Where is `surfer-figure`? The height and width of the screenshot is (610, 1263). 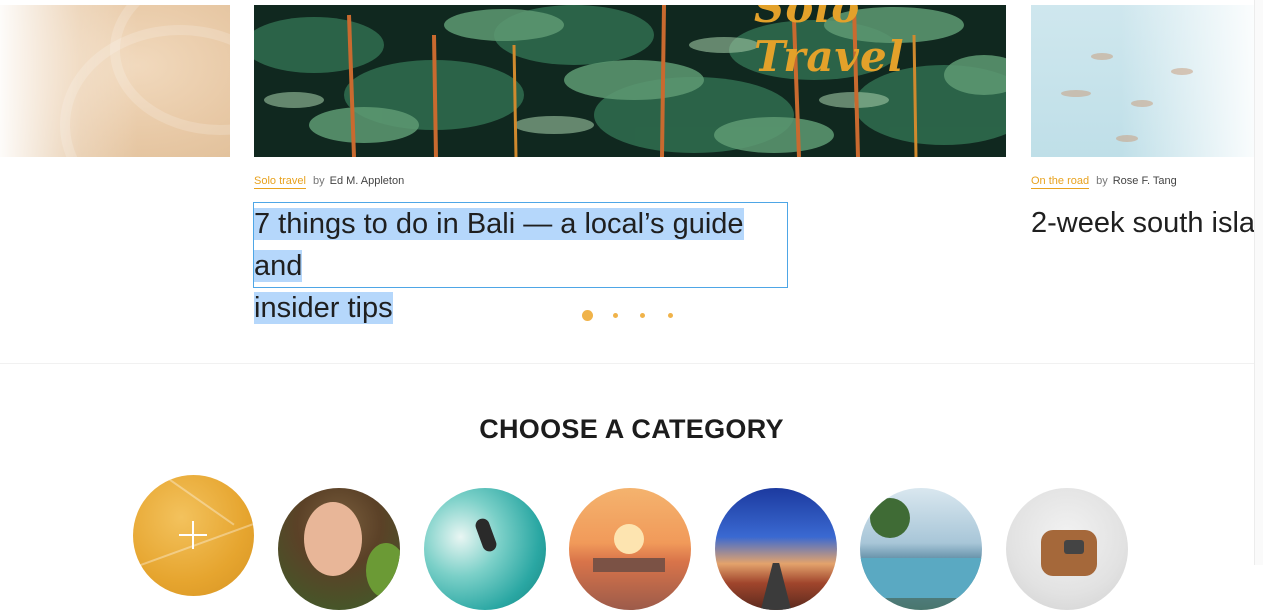 surfer-figure is located at coordinates (486, 535).